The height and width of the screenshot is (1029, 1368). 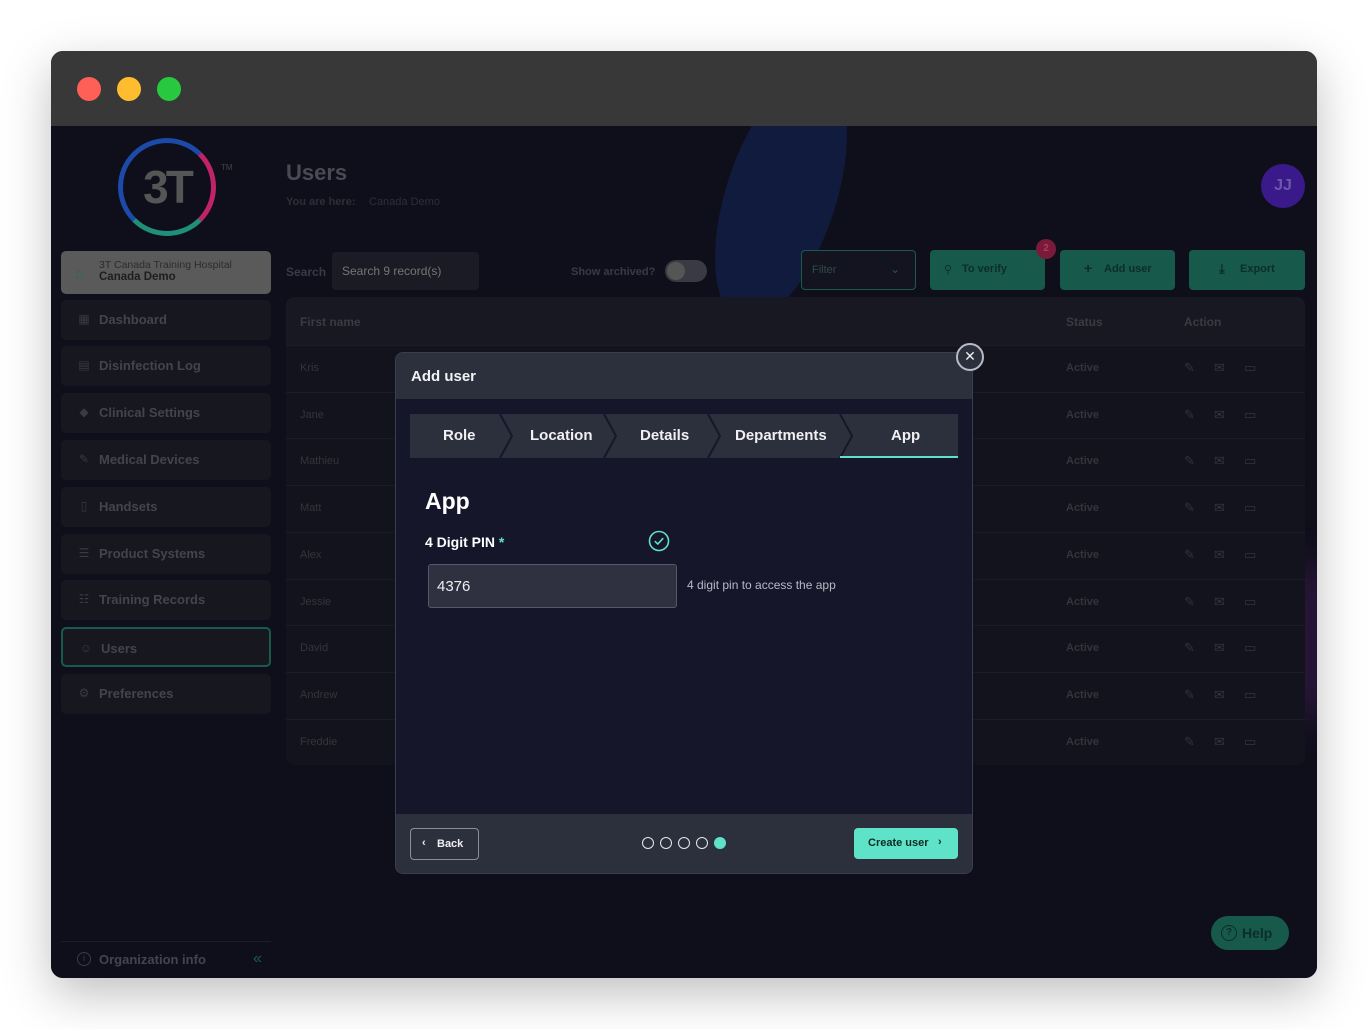 What do you see at coordinates (129, 89) in the screenshot?
I see `minimize-window-button` at bounding box center [129, 89].